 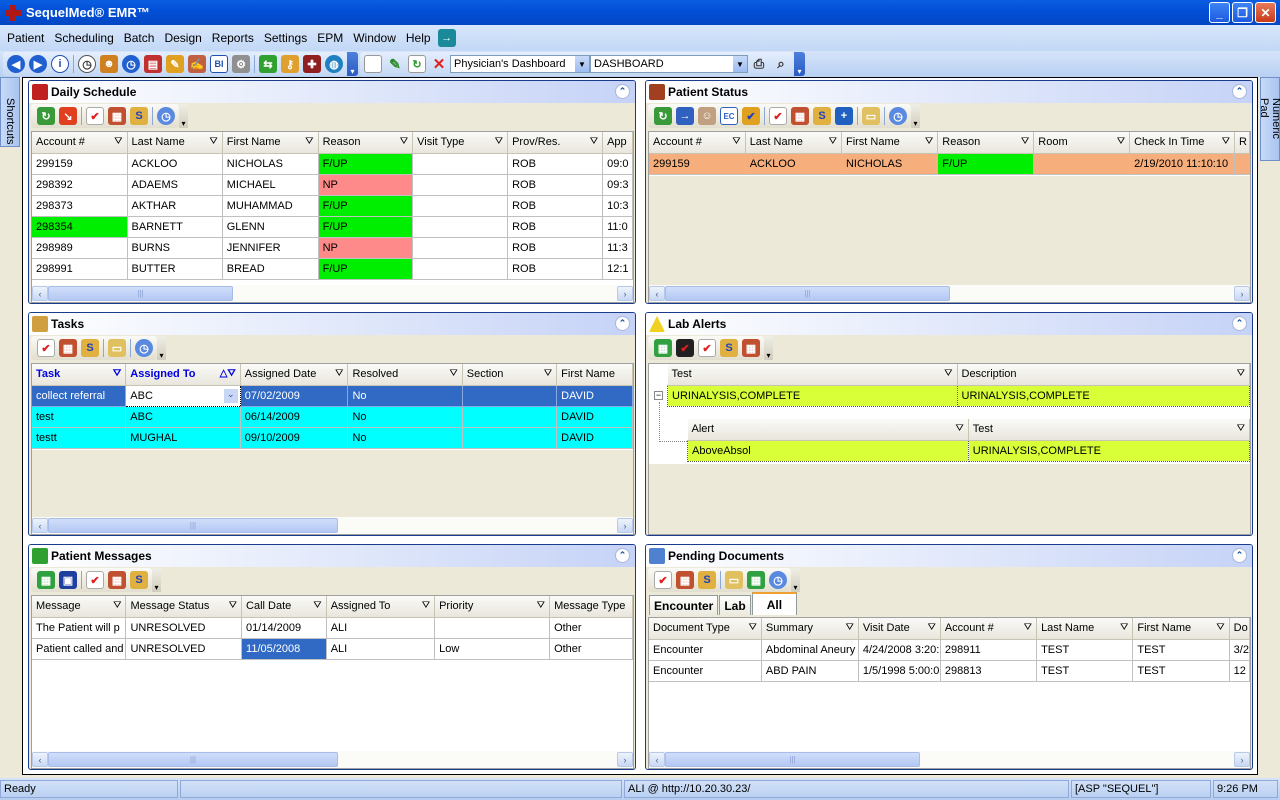 I want to click on col-document-type: Document Type ⛛, so click(x=705, y=629).